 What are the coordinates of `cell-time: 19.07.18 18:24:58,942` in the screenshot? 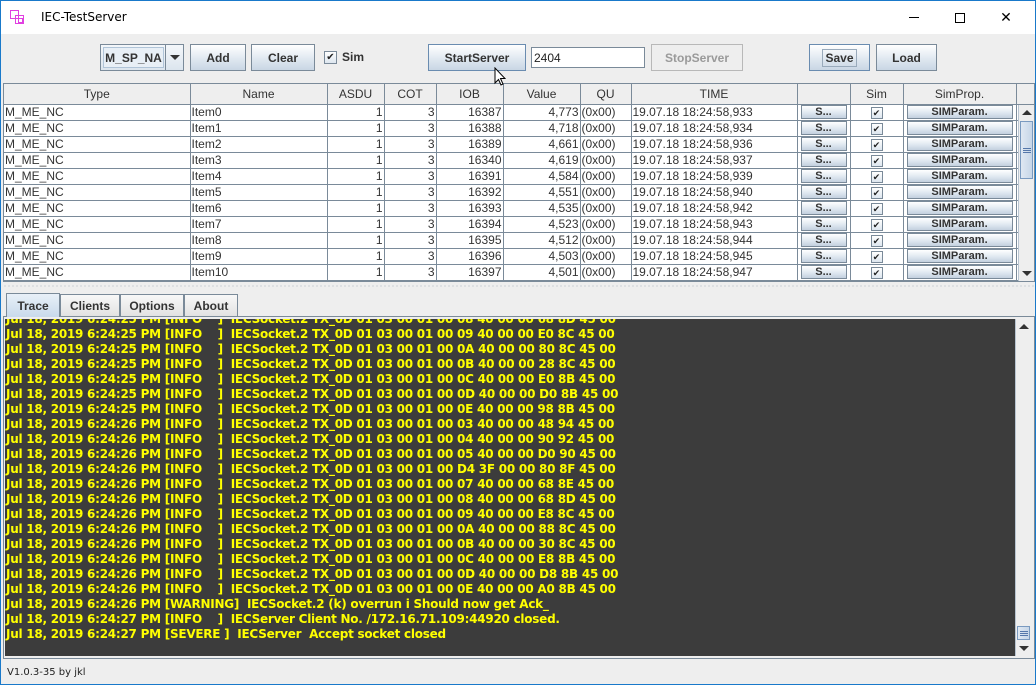 It's located at (714, 208).